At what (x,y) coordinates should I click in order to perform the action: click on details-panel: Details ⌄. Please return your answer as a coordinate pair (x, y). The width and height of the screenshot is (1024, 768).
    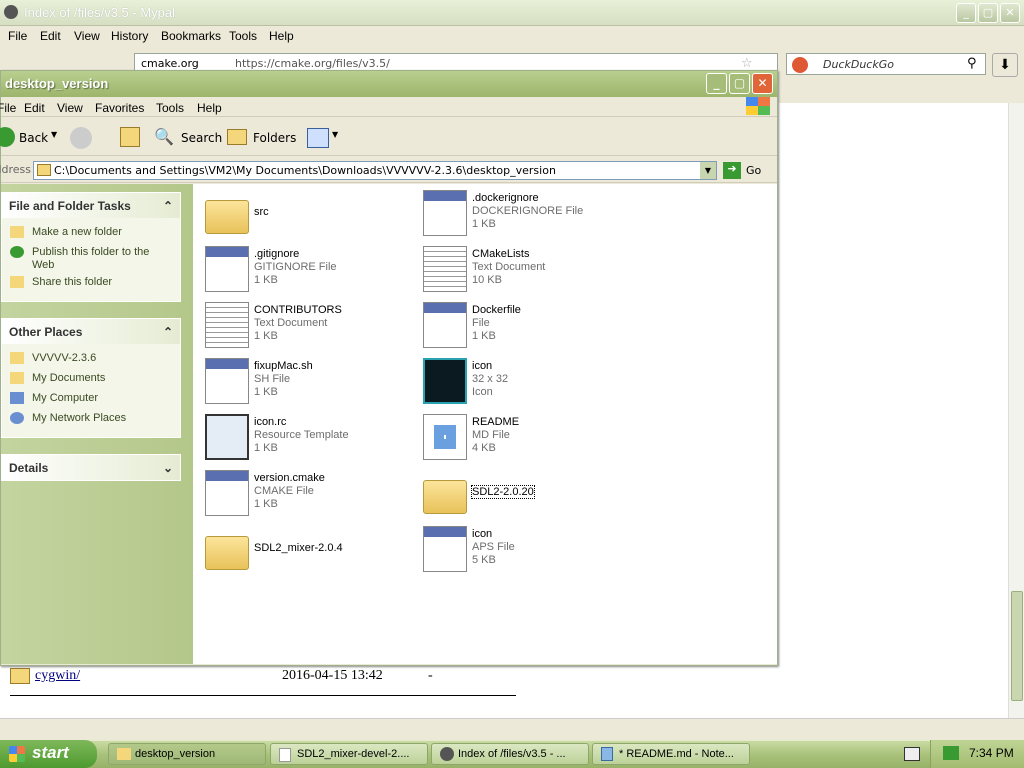
    Looking at the image, I should click on (91, 467).